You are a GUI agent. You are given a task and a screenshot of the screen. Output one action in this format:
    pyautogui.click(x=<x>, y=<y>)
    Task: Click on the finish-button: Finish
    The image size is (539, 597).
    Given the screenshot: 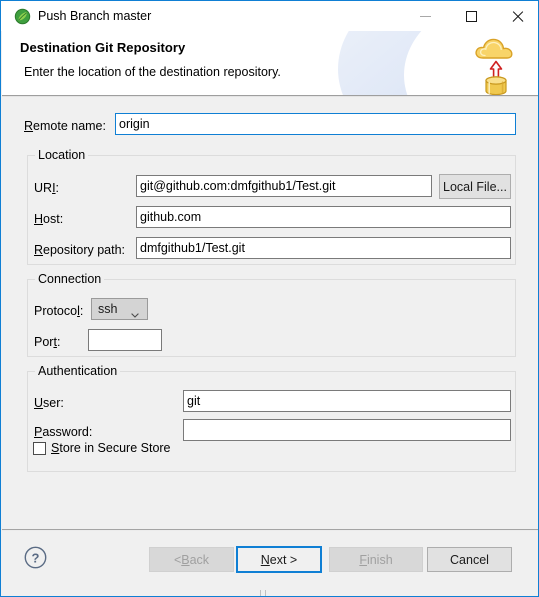 What is the action you would take?
    pyautogui.click(x=376, y=559)
    